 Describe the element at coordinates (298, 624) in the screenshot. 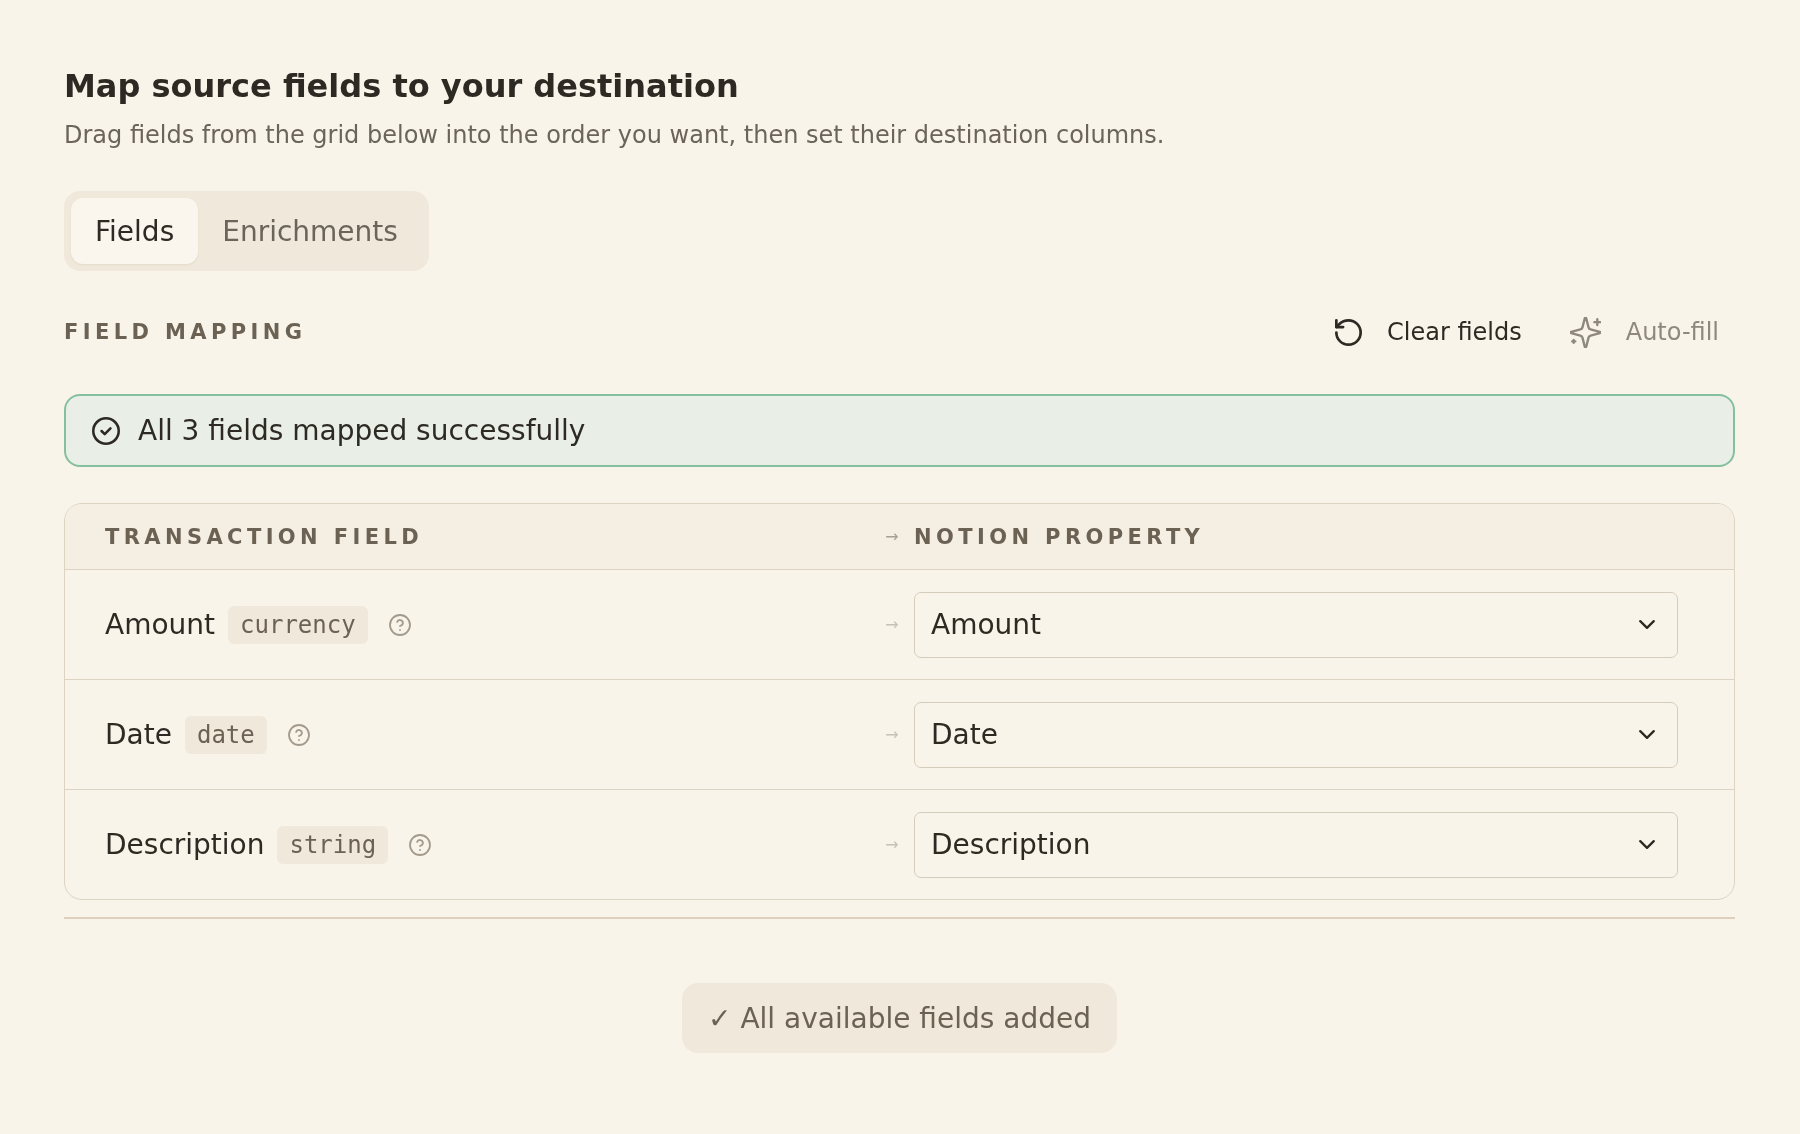

I see `field-type-tag: currency` at that location.